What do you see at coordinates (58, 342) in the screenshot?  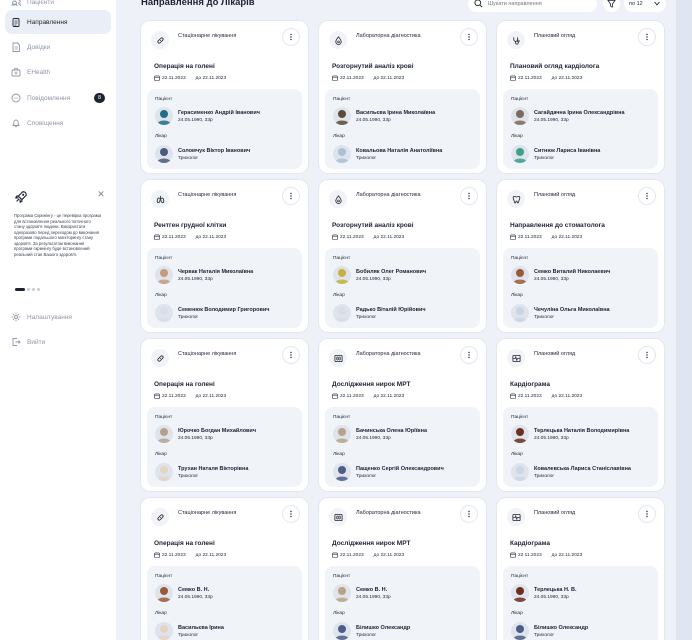 I see `sidebar-item-8: Вийти` at bounding box center [58, 342].